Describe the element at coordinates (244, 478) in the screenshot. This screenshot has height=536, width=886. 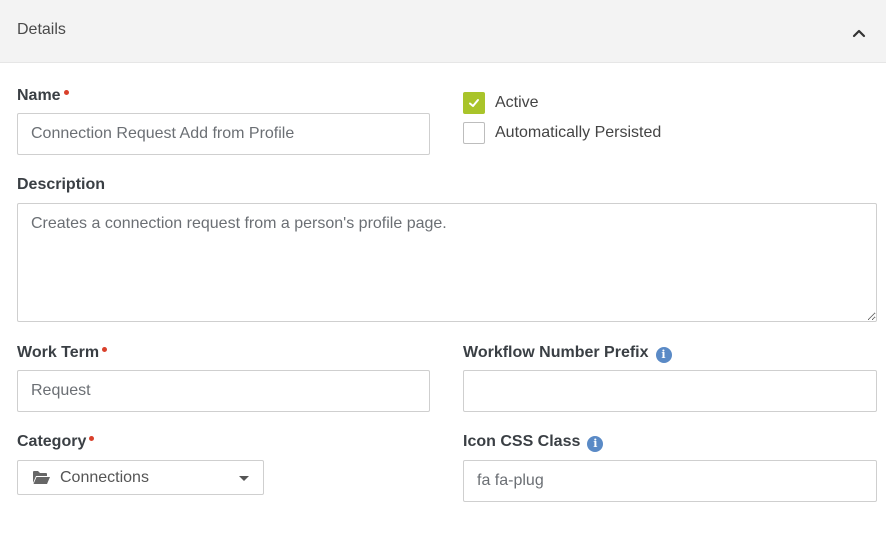
I see `caret-down-icon` at that location.